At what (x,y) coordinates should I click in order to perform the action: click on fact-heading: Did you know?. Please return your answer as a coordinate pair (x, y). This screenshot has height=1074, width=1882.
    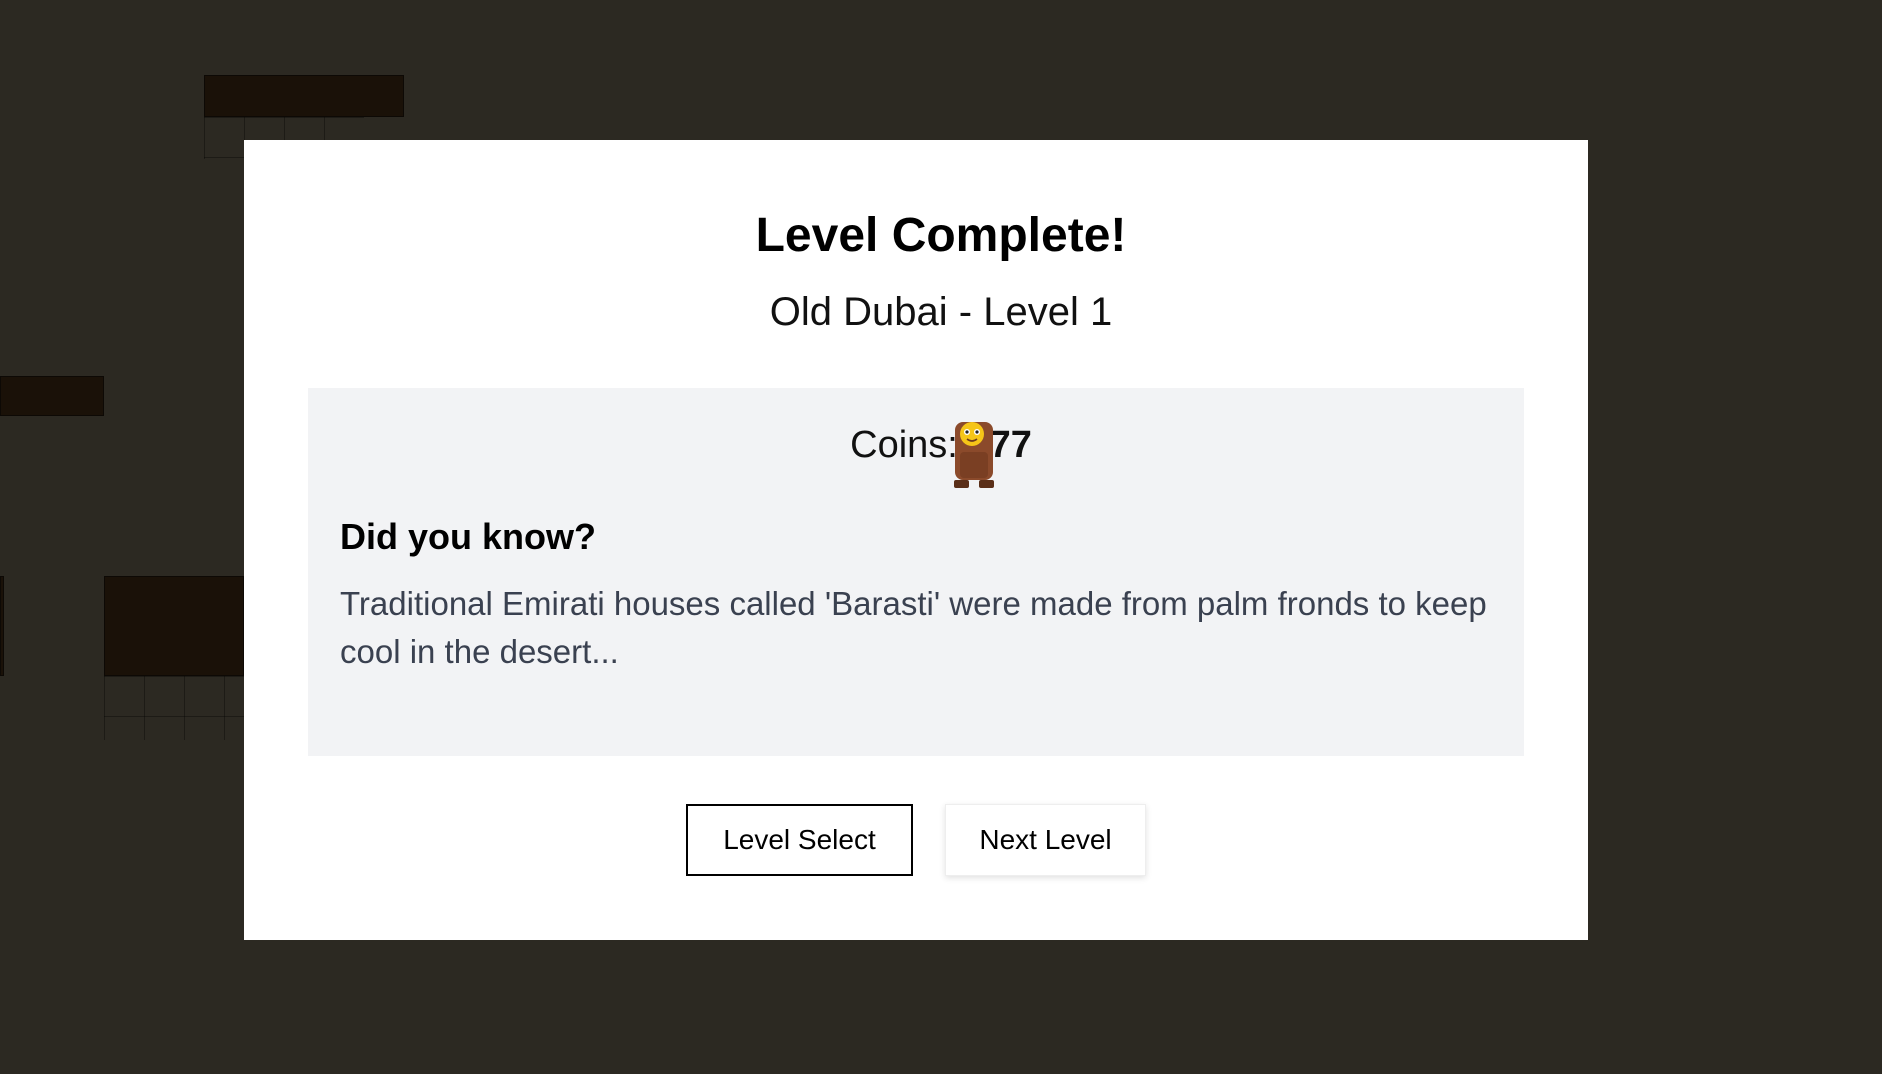
    Looking at the image, I should click on (468, 536).